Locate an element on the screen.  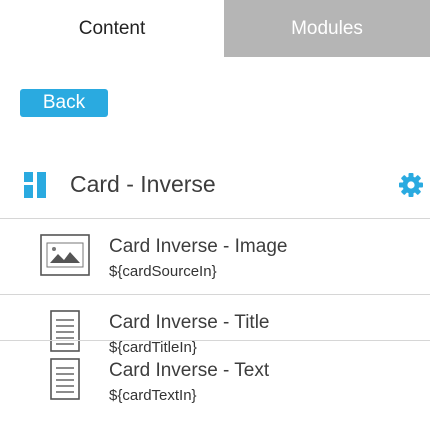
tab-bar: Content Modules is located at coordinates (215, 28).